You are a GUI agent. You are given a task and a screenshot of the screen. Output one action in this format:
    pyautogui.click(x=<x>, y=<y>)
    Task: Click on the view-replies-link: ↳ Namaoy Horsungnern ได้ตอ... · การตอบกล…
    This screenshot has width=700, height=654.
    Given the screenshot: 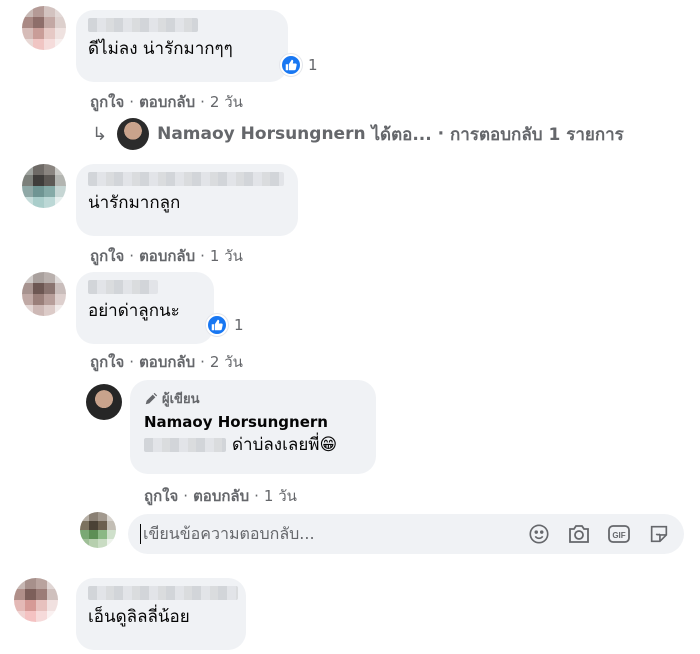 What is the action you would take?
    pyautogui.click(x=358, y=134)
    